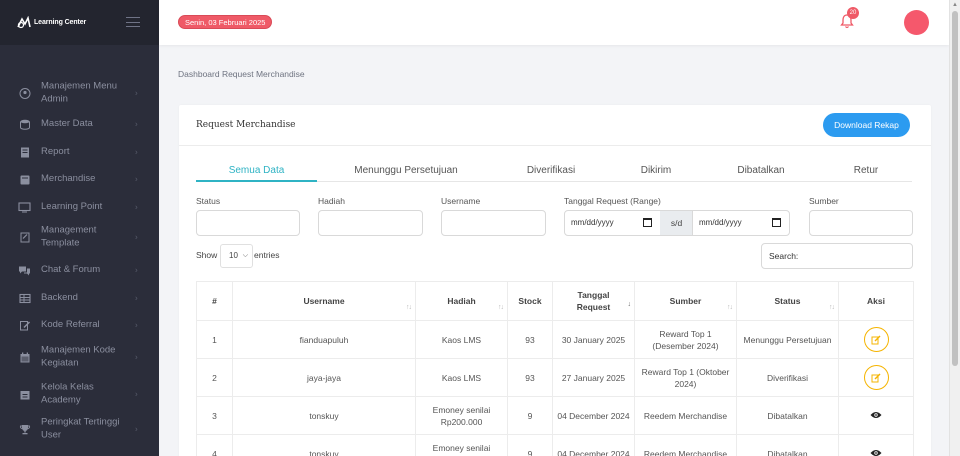 This screenshot has height=456, width=960. Describe the element at coordinates (60, 22) in the screenshot. I see `logo-text: Learning Center` at that location.